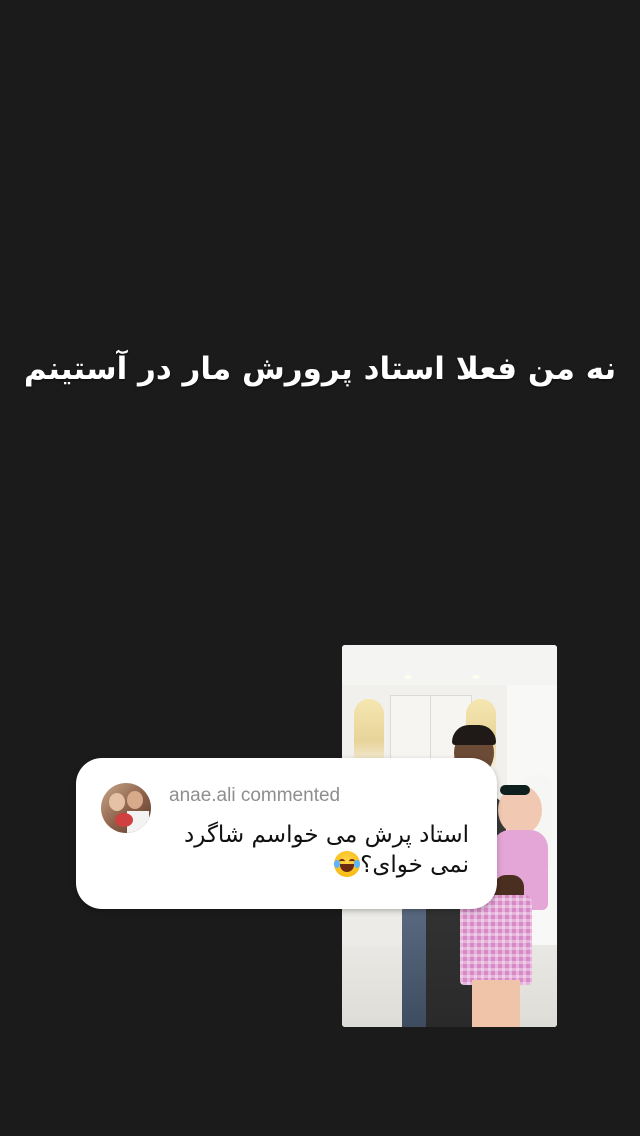 The width and height of the screenshot is (640, 1136). Describe the element at coordinates (474, 735) in the screenshot. I see `person-hair` at that location.